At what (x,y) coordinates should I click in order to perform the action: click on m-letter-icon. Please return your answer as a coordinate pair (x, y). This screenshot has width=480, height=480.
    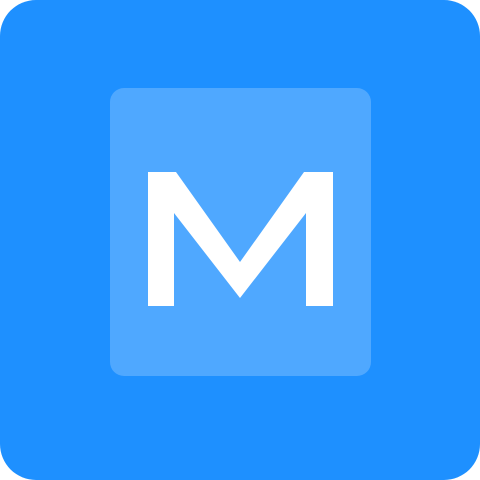
    Looking at the image, I should click on (240, 239).